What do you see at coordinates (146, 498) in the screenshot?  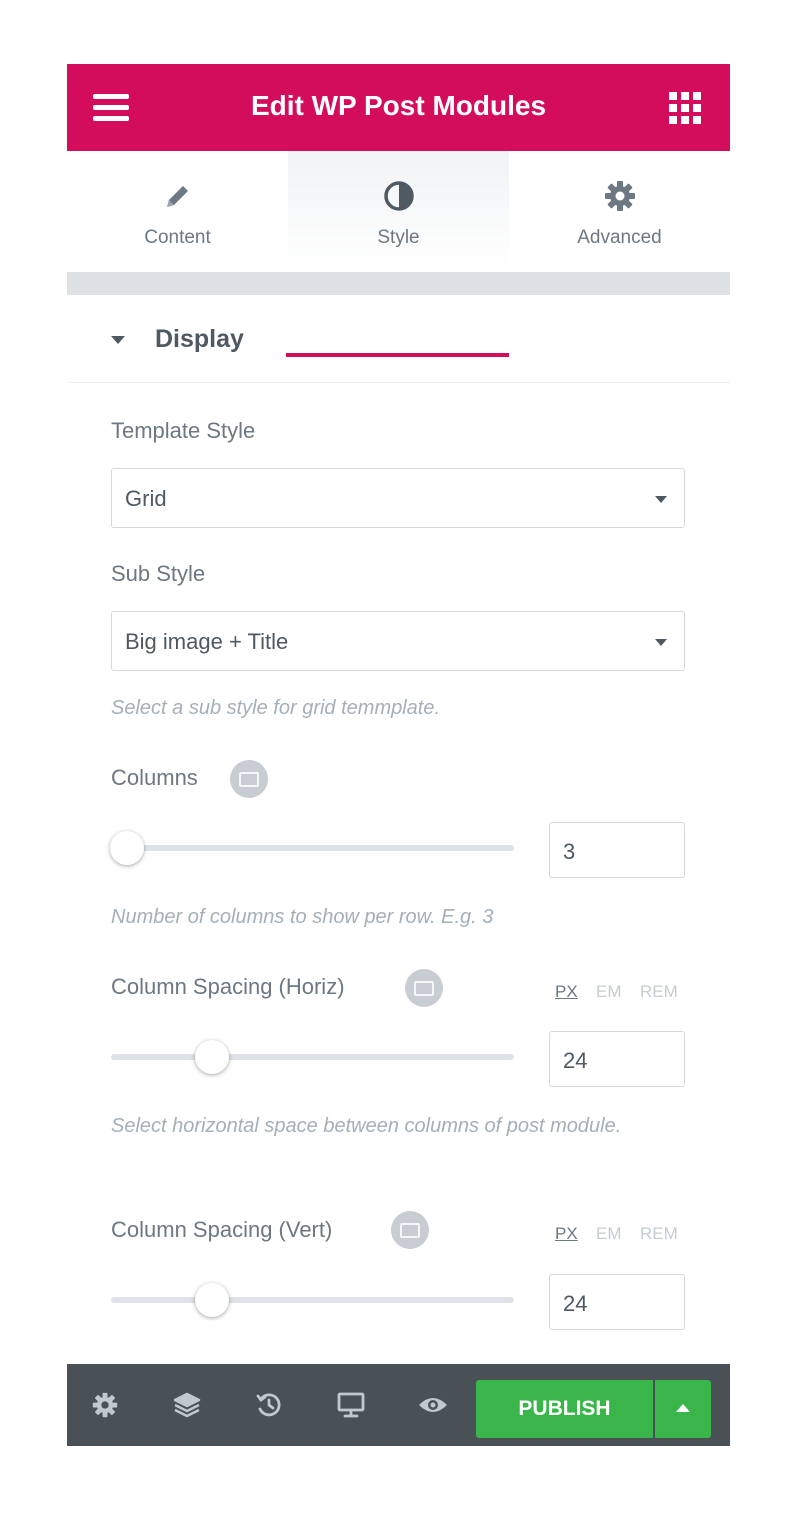 I see `template-style-value: Grid` at bounding box center [146, 498].